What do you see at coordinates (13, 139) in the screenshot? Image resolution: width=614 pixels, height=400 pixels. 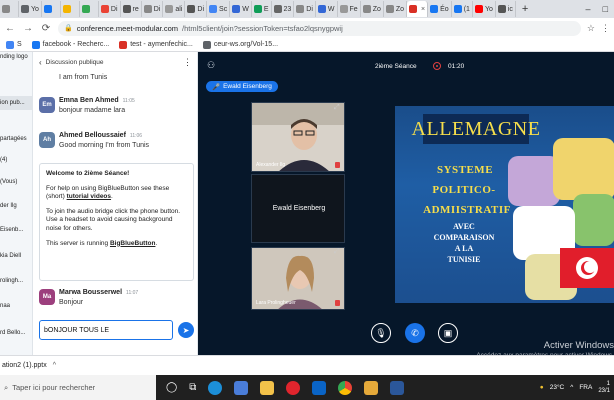 I see `user-list-item: partagées` at bounding box center [13, 139].